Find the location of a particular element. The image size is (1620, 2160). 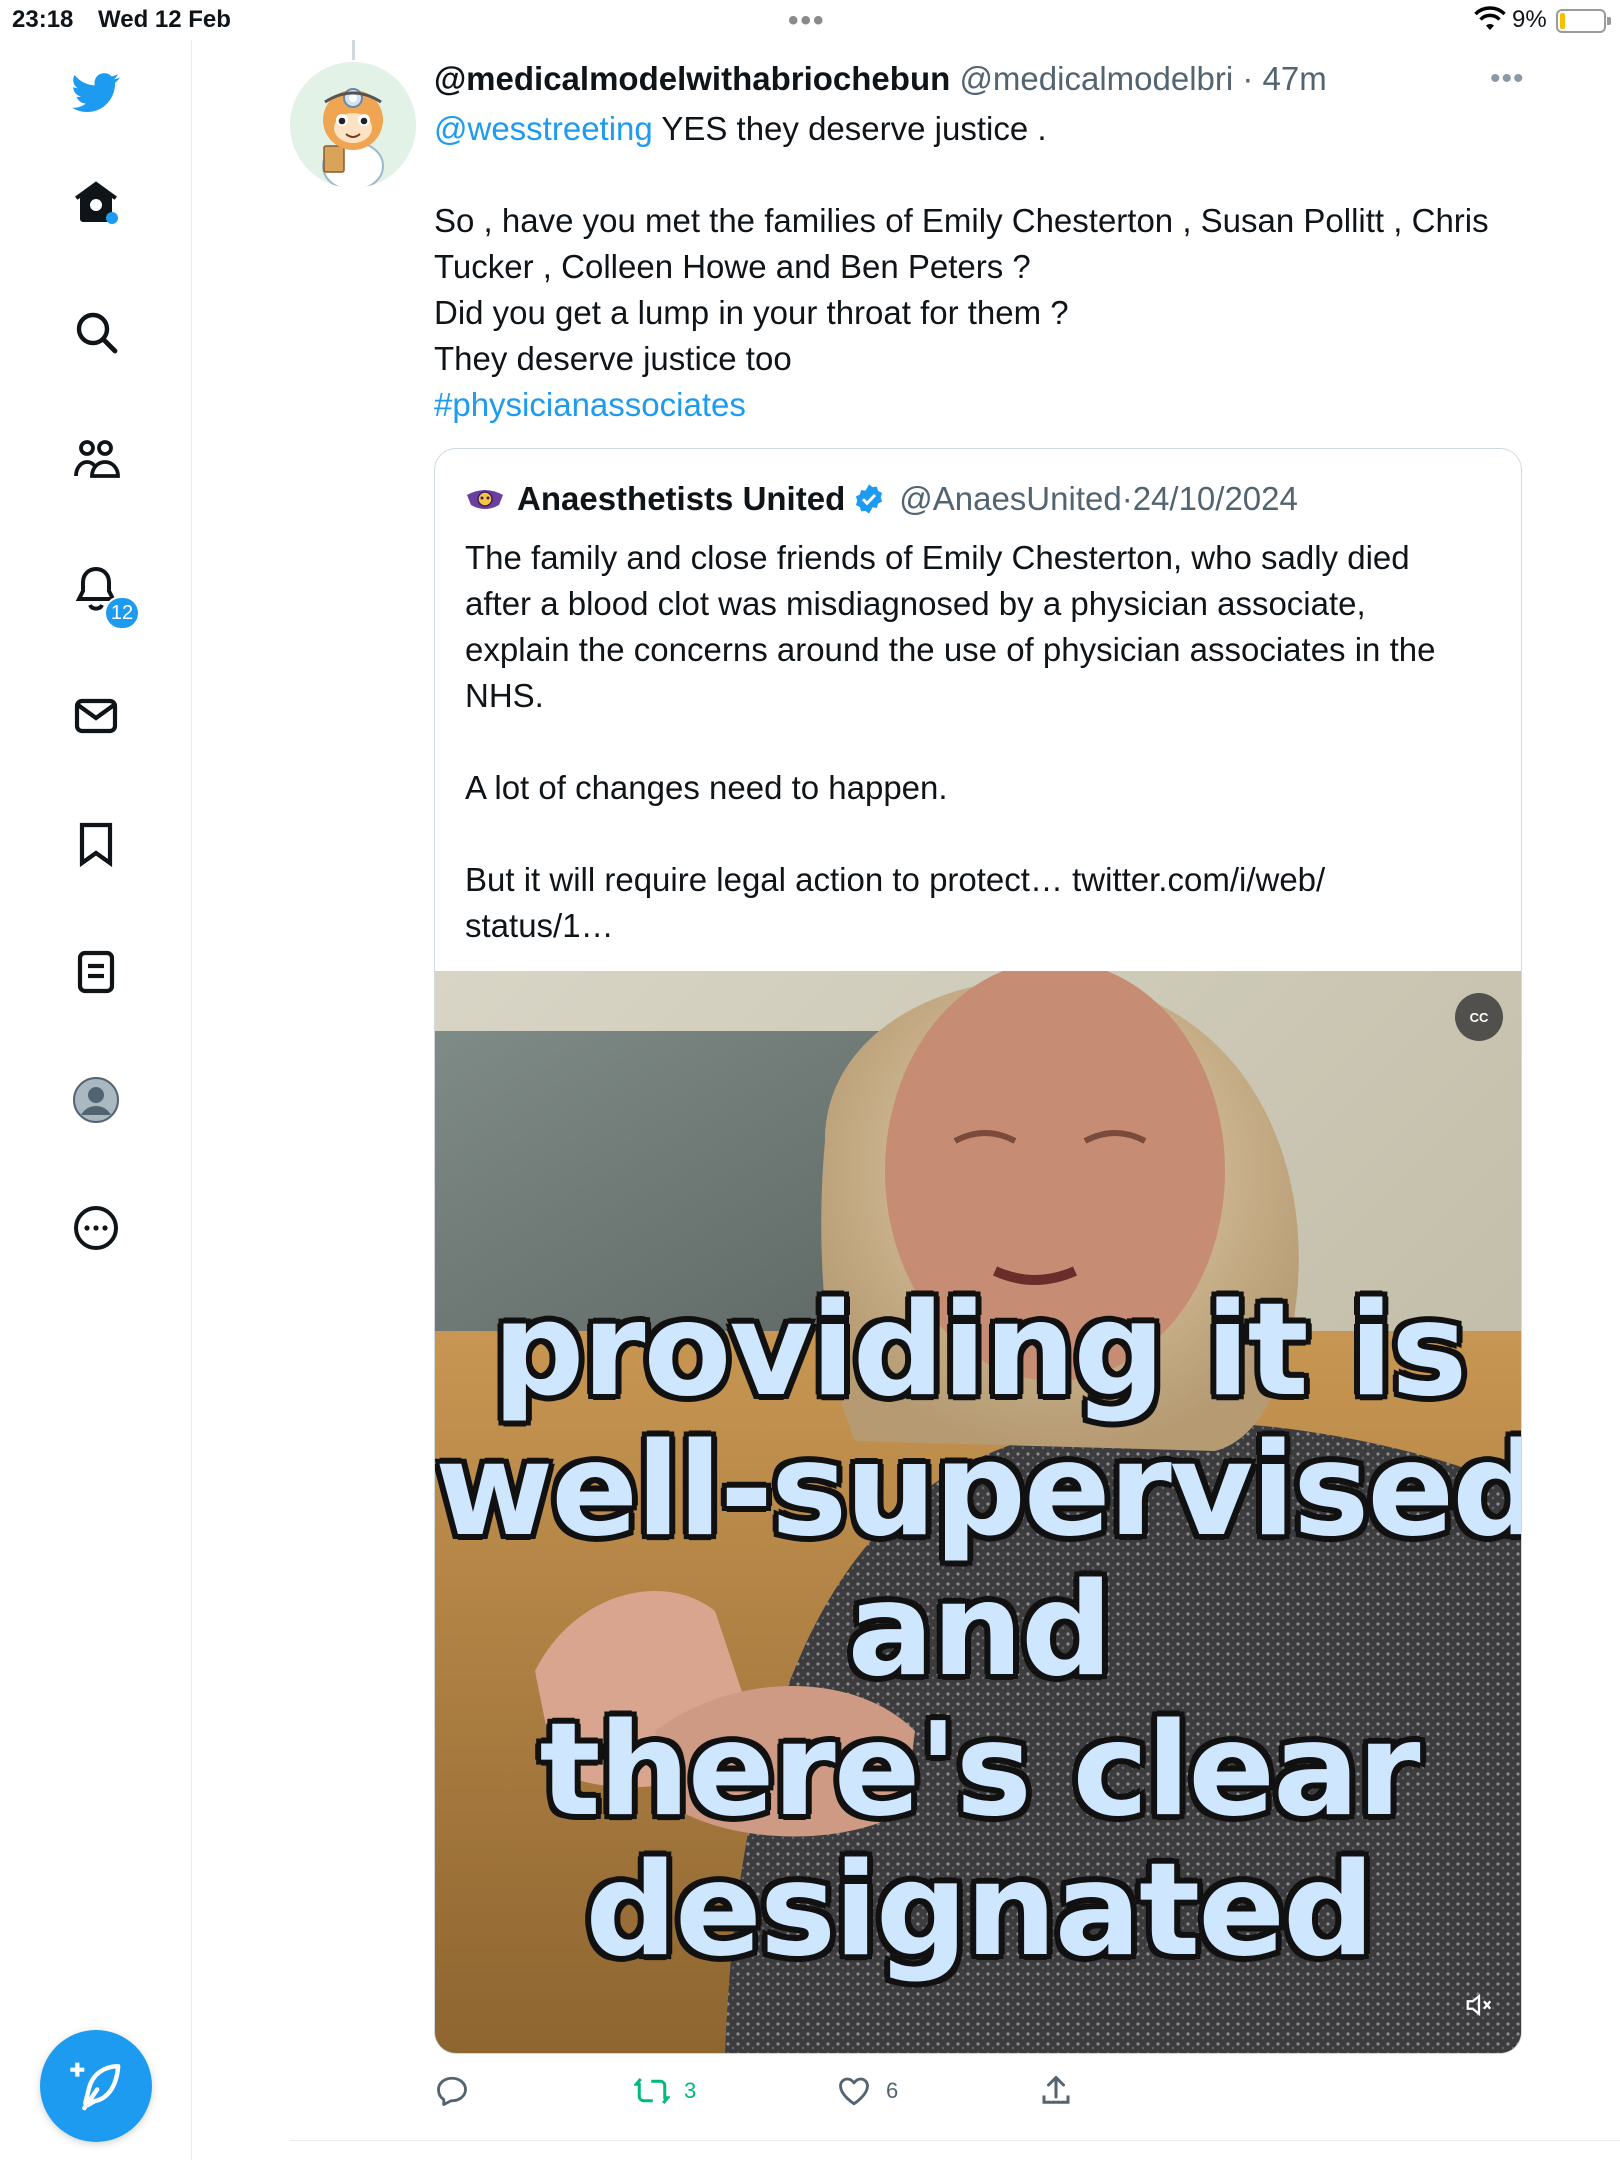

retweet-button: 3 is located at coordinates (665, 2091).